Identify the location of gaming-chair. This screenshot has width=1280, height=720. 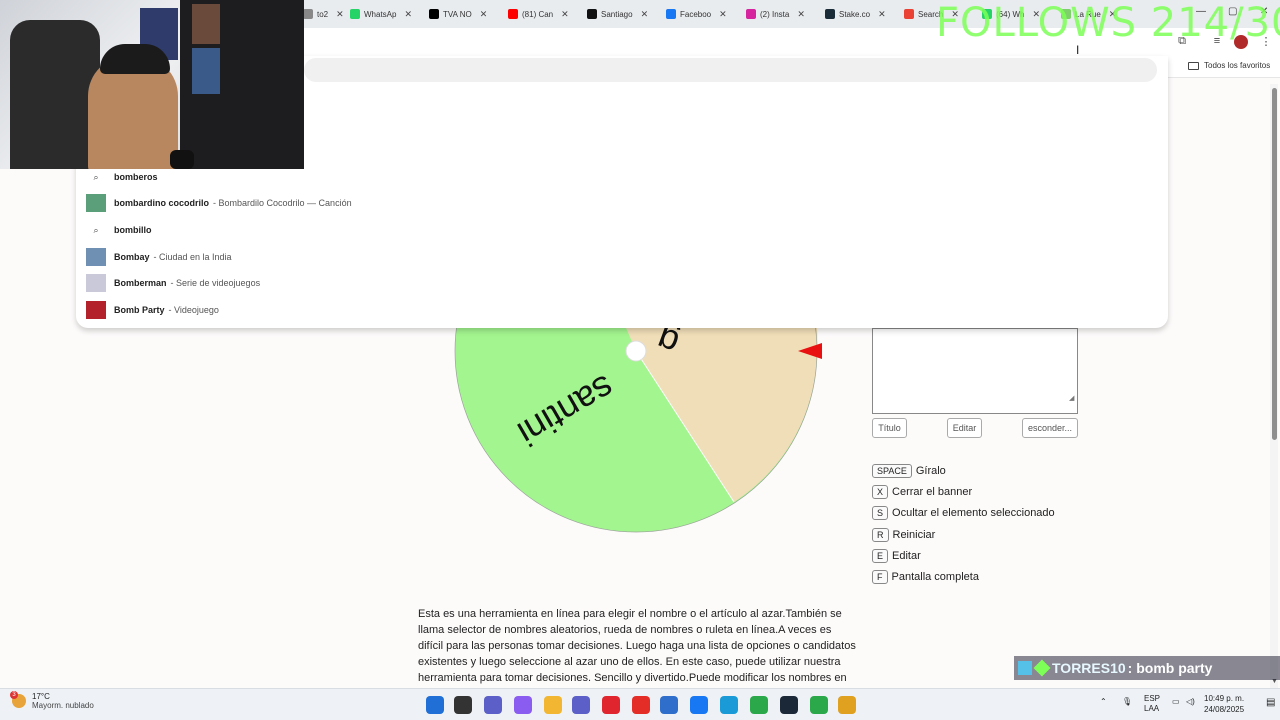
(55, 94).